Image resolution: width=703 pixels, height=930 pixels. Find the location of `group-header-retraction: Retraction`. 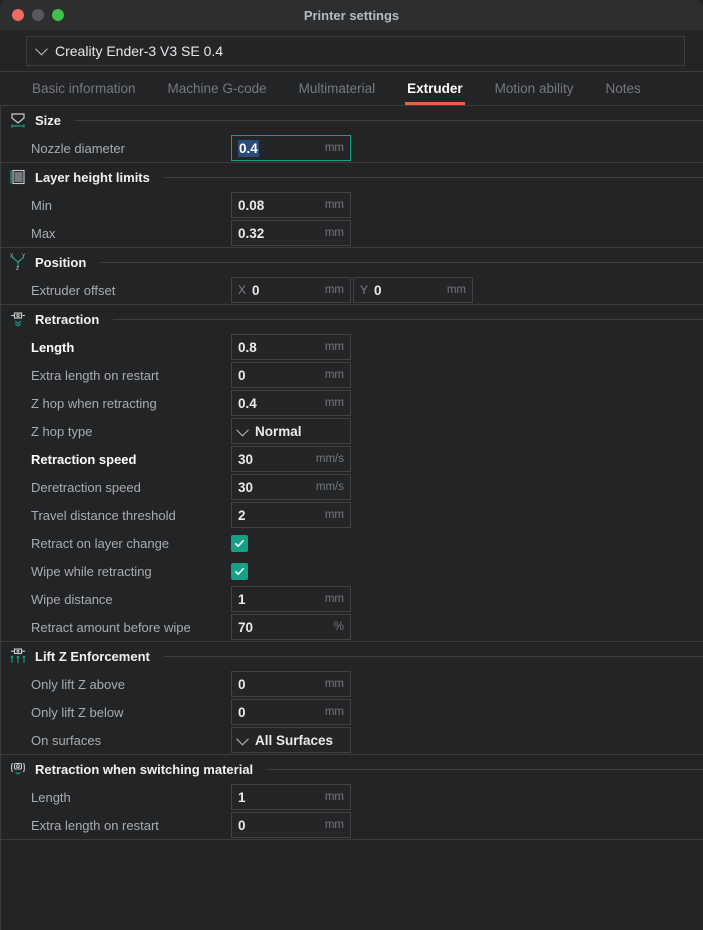

group-header-retraction: Retraction is located at coordinates (352, 319).